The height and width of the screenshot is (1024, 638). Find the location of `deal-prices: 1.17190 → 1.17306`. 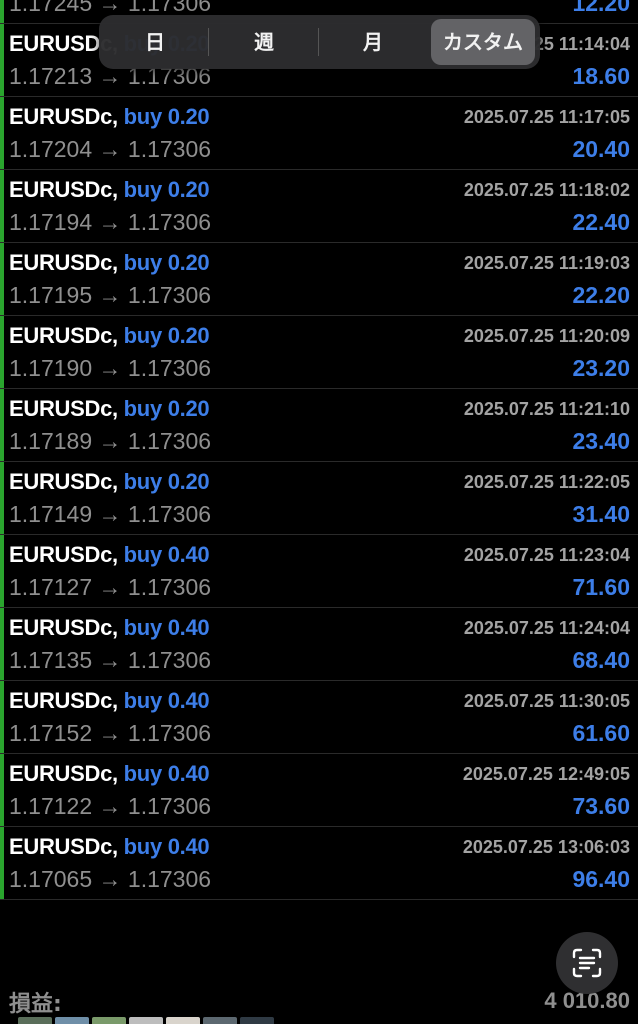

deal-prices: 1.17190 → 1.17306 is located at coordinates (110, 368).